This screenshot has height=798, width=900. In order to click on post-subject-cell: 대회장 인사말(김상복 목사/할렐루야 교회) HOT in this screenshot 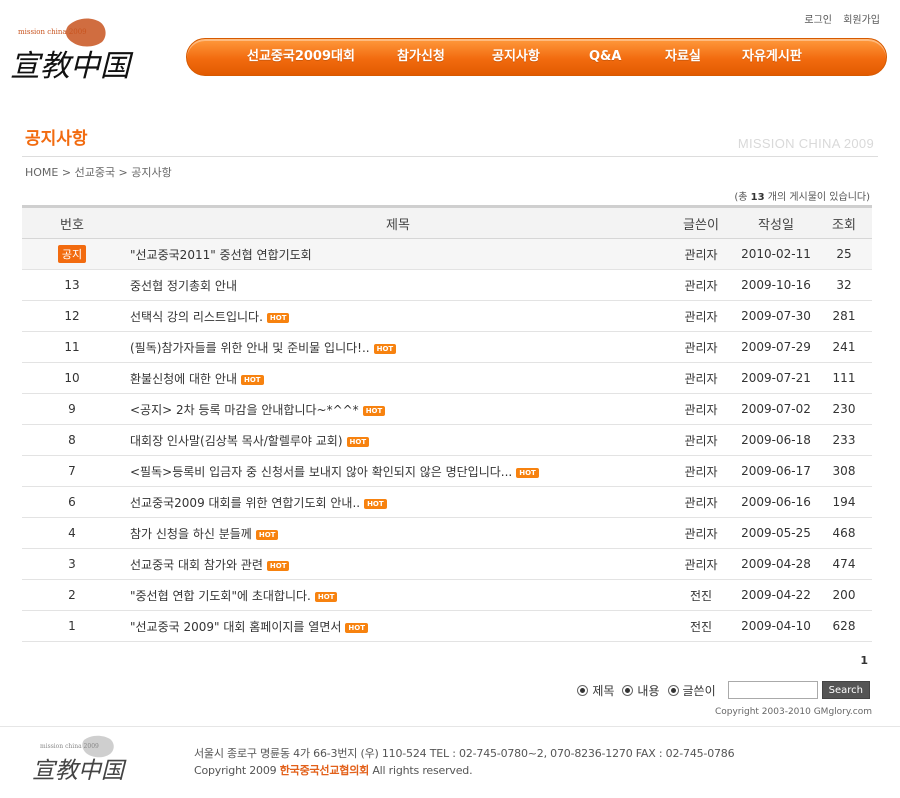, I will do `click(394, 440)`.